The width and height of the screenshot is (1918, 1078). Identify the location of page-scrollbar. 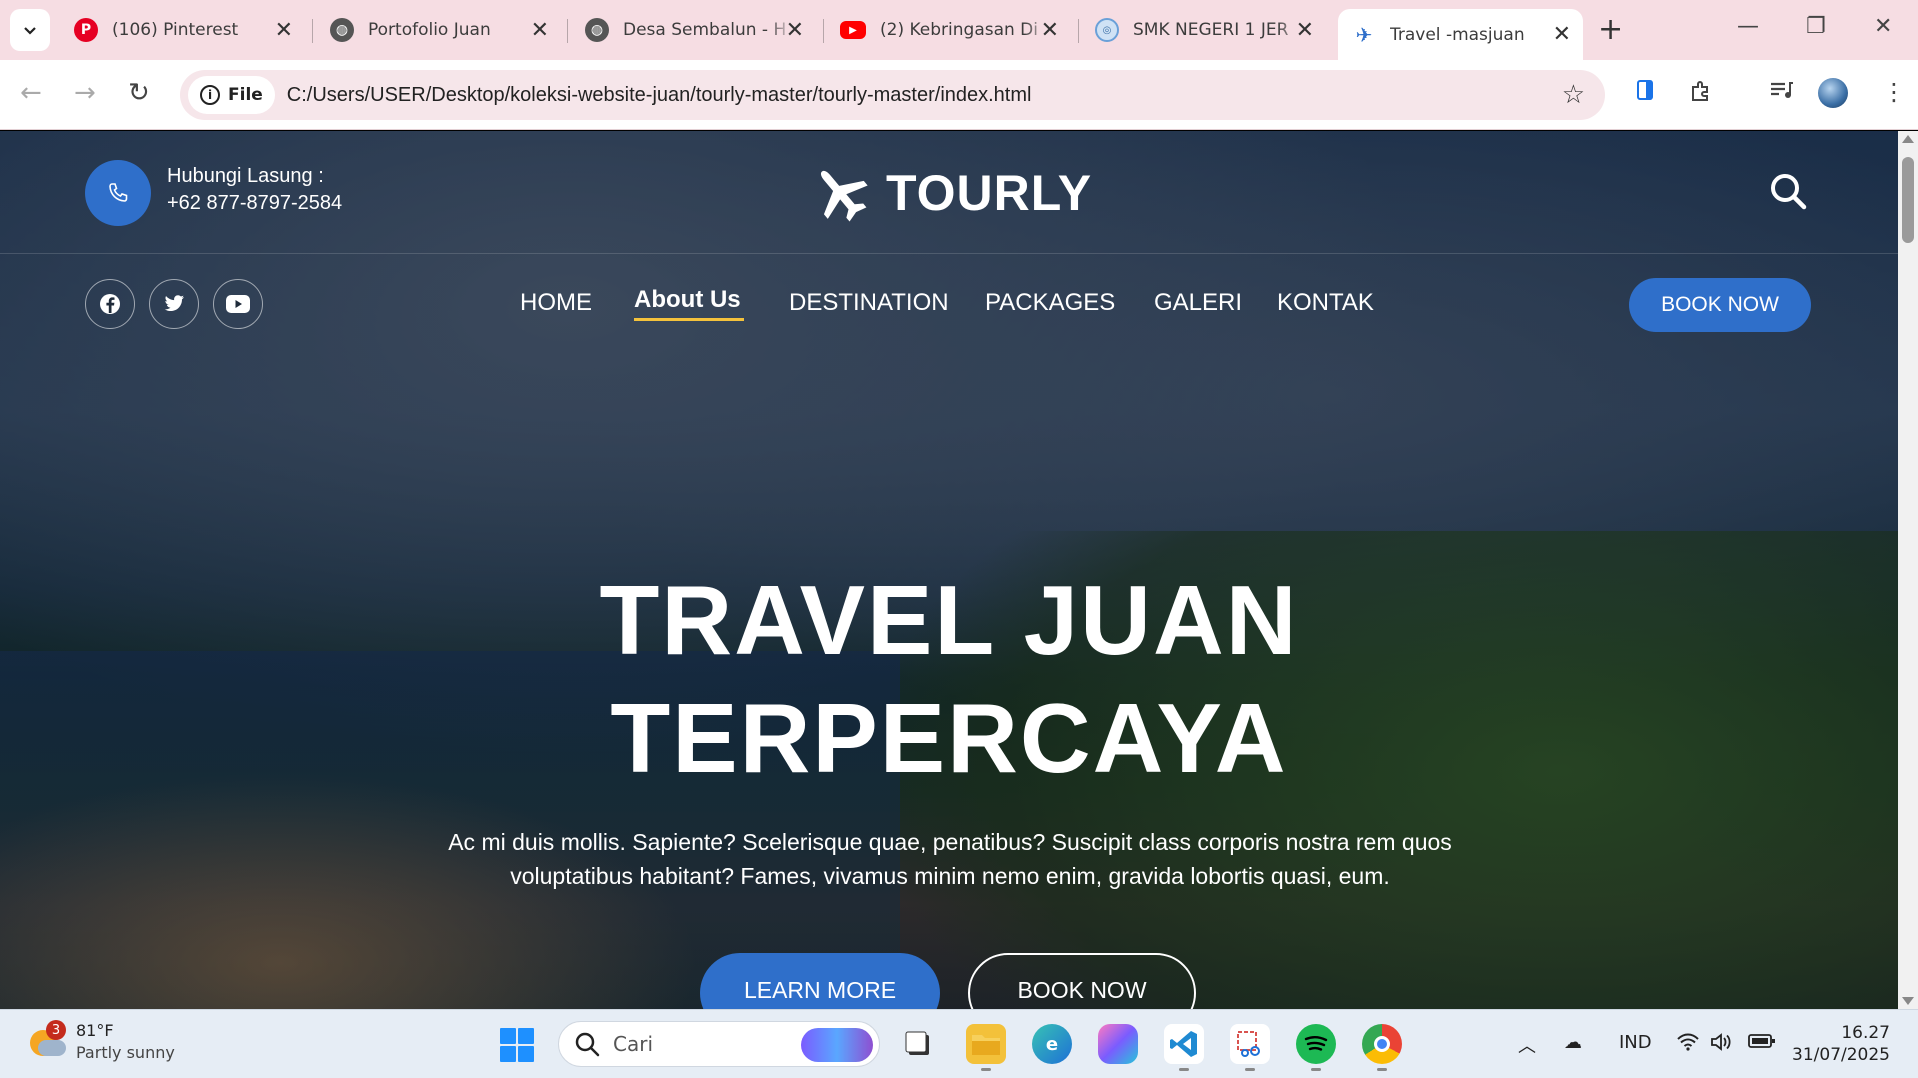
(1908, 570).